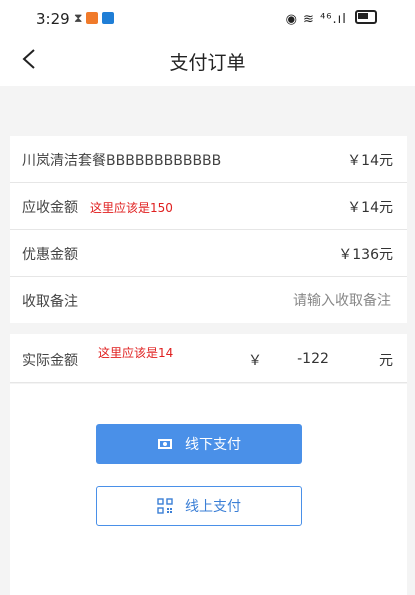  Describe the element at coordinates (313, 359) in the screenshot. I see `actual-amount-input` at that location.